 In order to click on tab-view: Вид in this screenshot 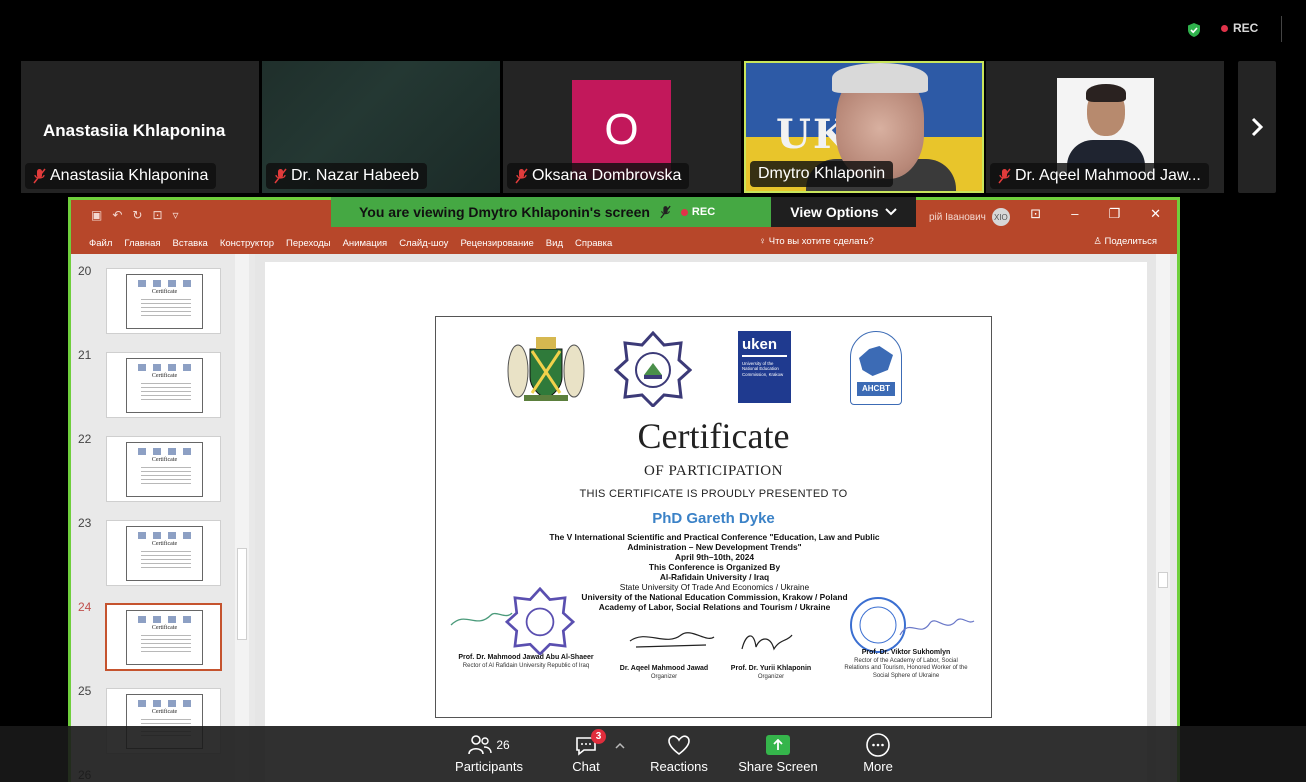, I will do `click(560, 243)`.